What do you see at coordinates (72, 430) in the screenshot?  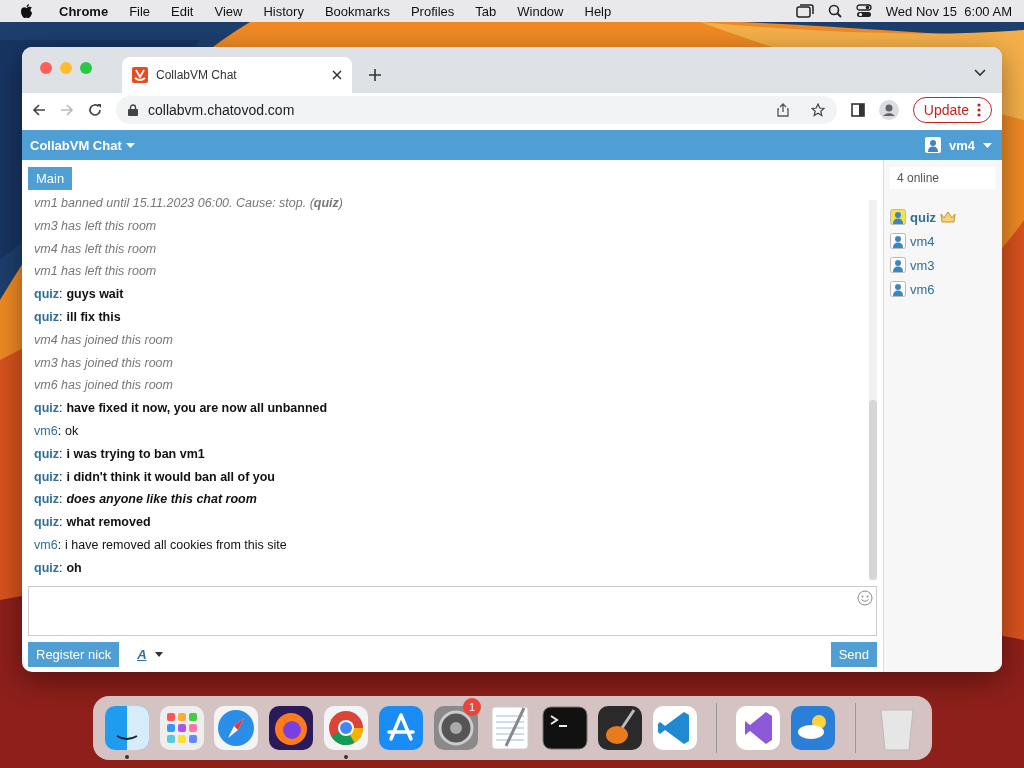 I see `message-text: ok` at bounding box center [72, 430].